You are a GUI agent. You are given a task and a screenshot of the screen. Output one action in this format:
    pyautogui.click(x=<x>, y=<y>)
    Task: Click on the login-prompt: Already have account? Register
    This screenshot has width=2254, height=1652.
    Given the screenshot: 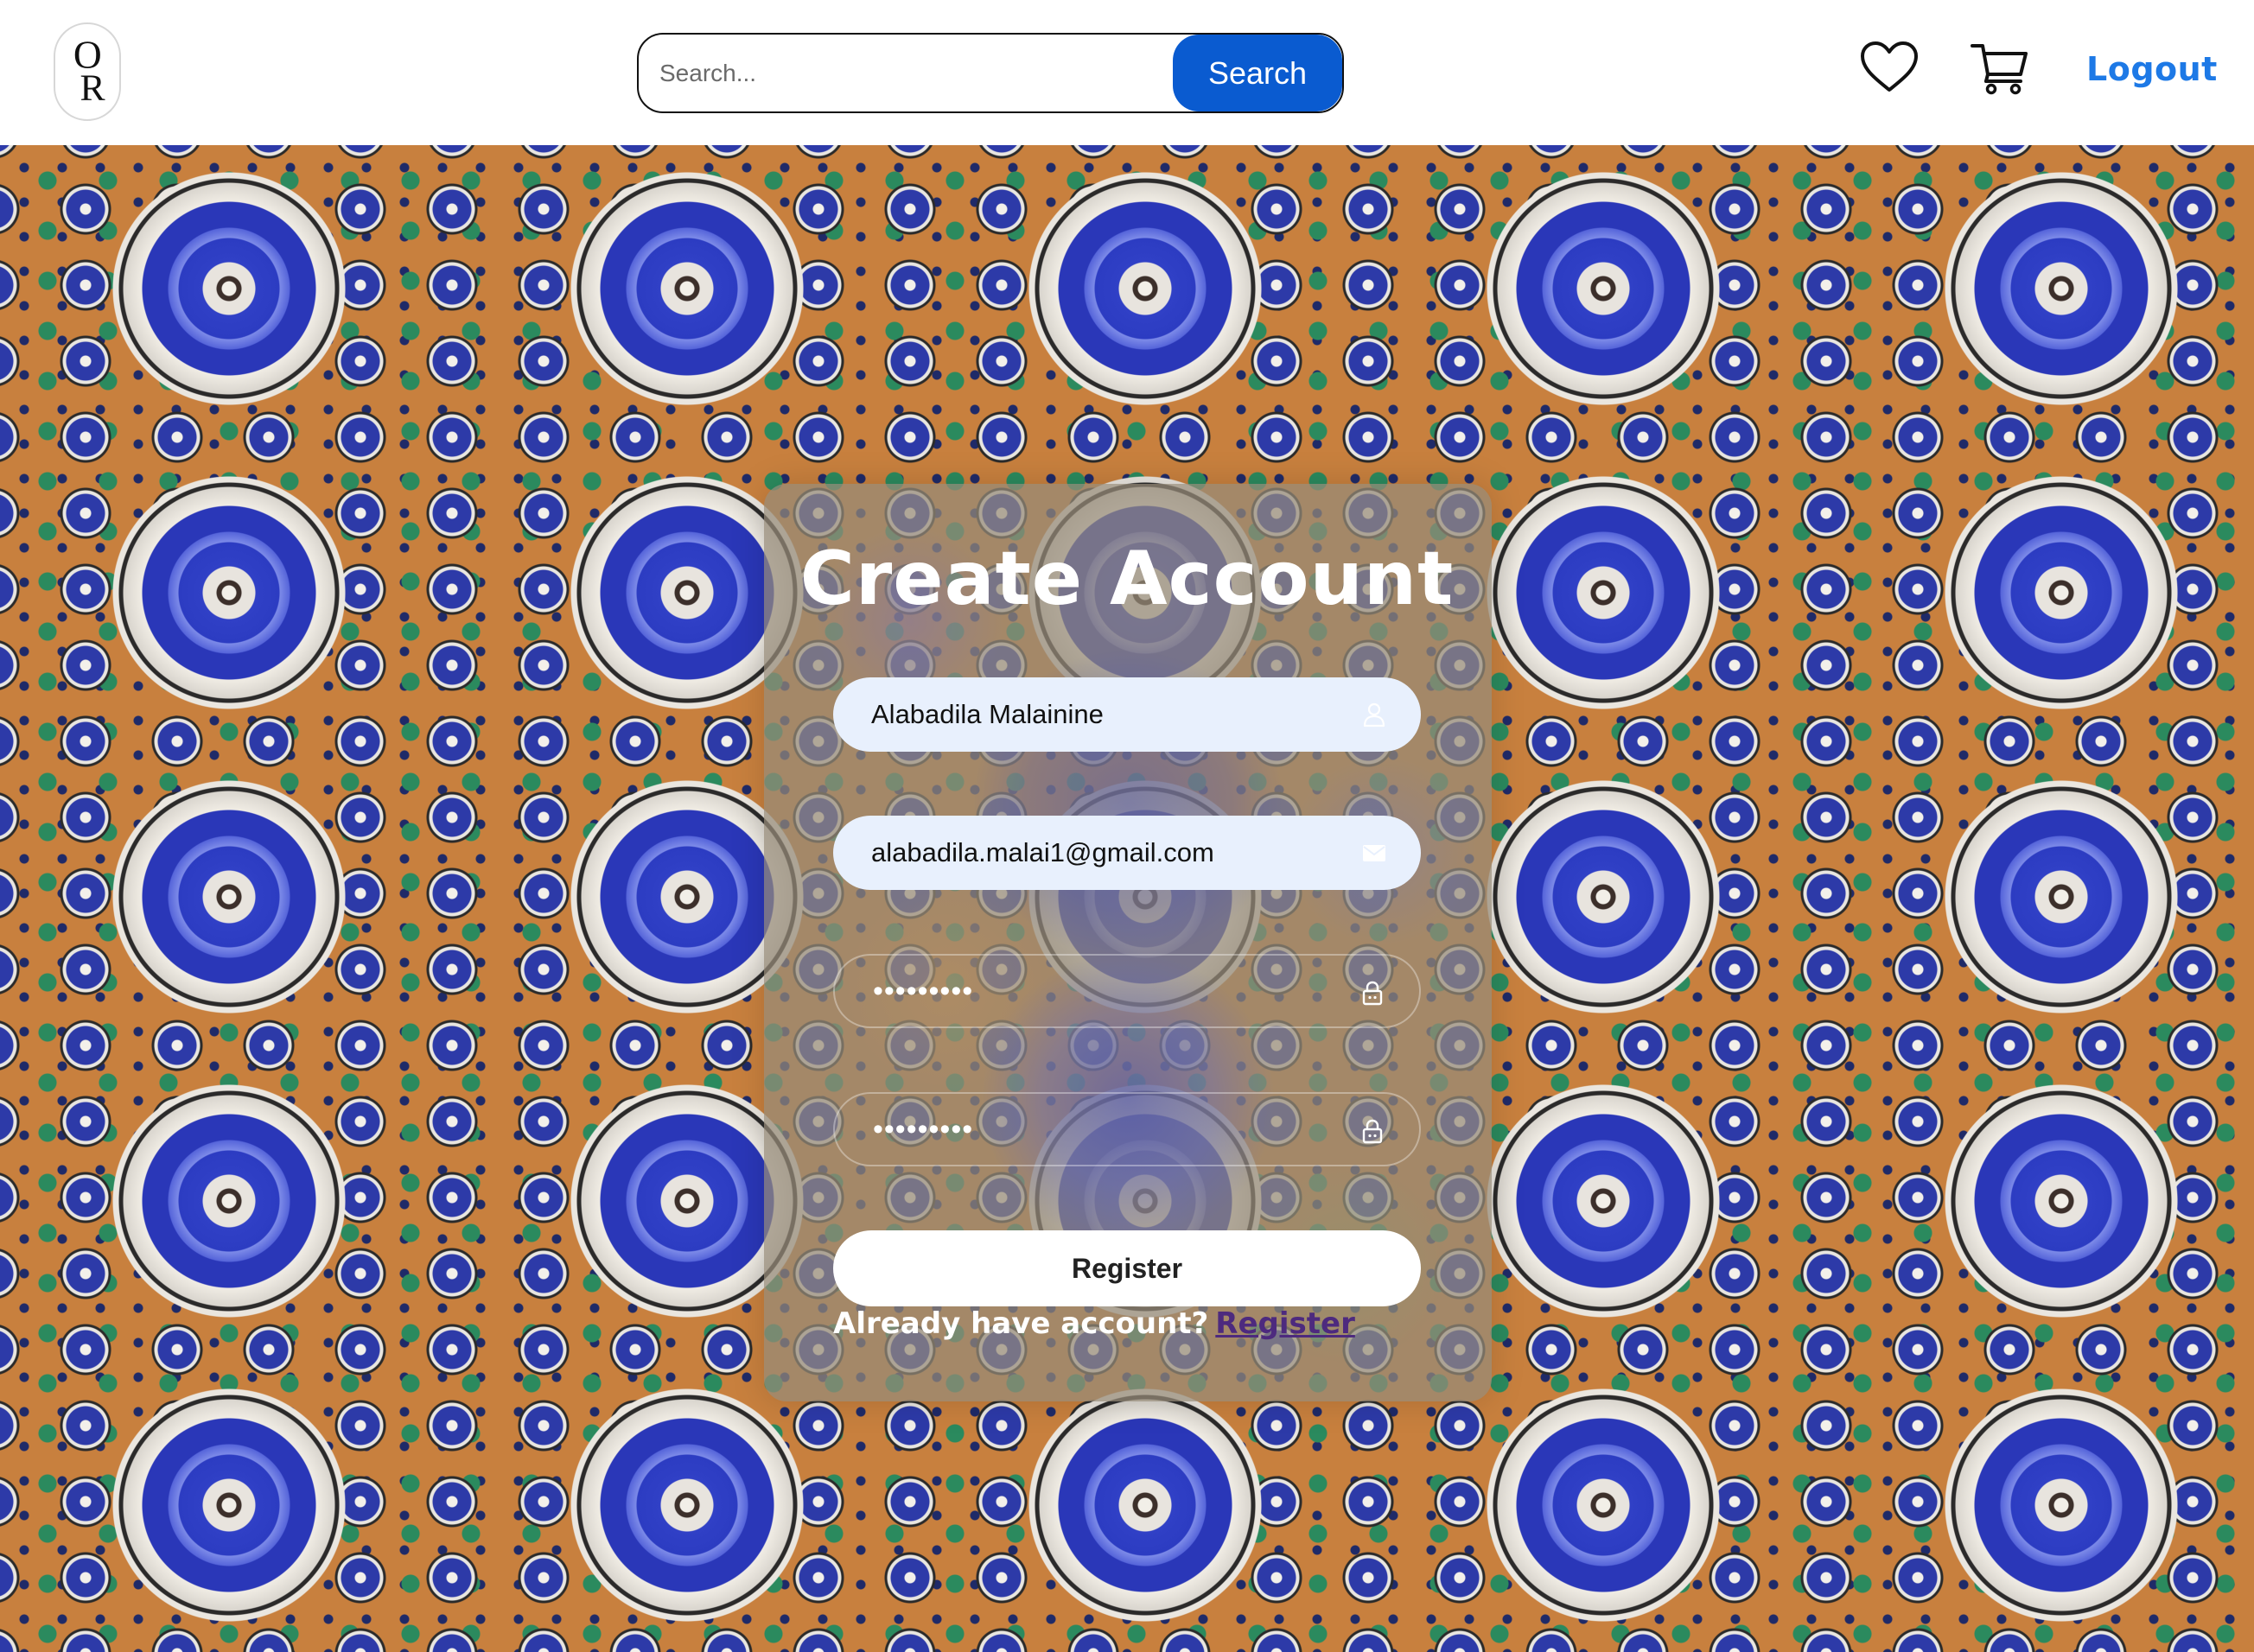 What is the action you would take?
    pyautogui.click(x=1094, y=1323)
    